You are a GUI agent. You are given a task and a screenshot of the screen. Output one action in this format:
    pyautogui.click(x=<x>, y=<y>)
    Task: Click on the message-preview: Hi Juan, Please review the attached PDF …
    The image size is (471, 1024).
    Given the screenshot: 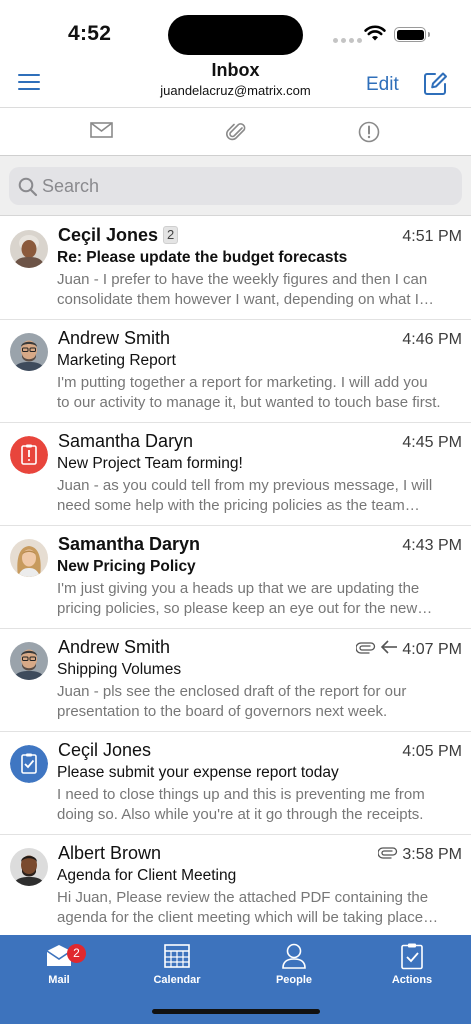 What is the action you would take?
    pyautogui.click(x=243, y=907)
    